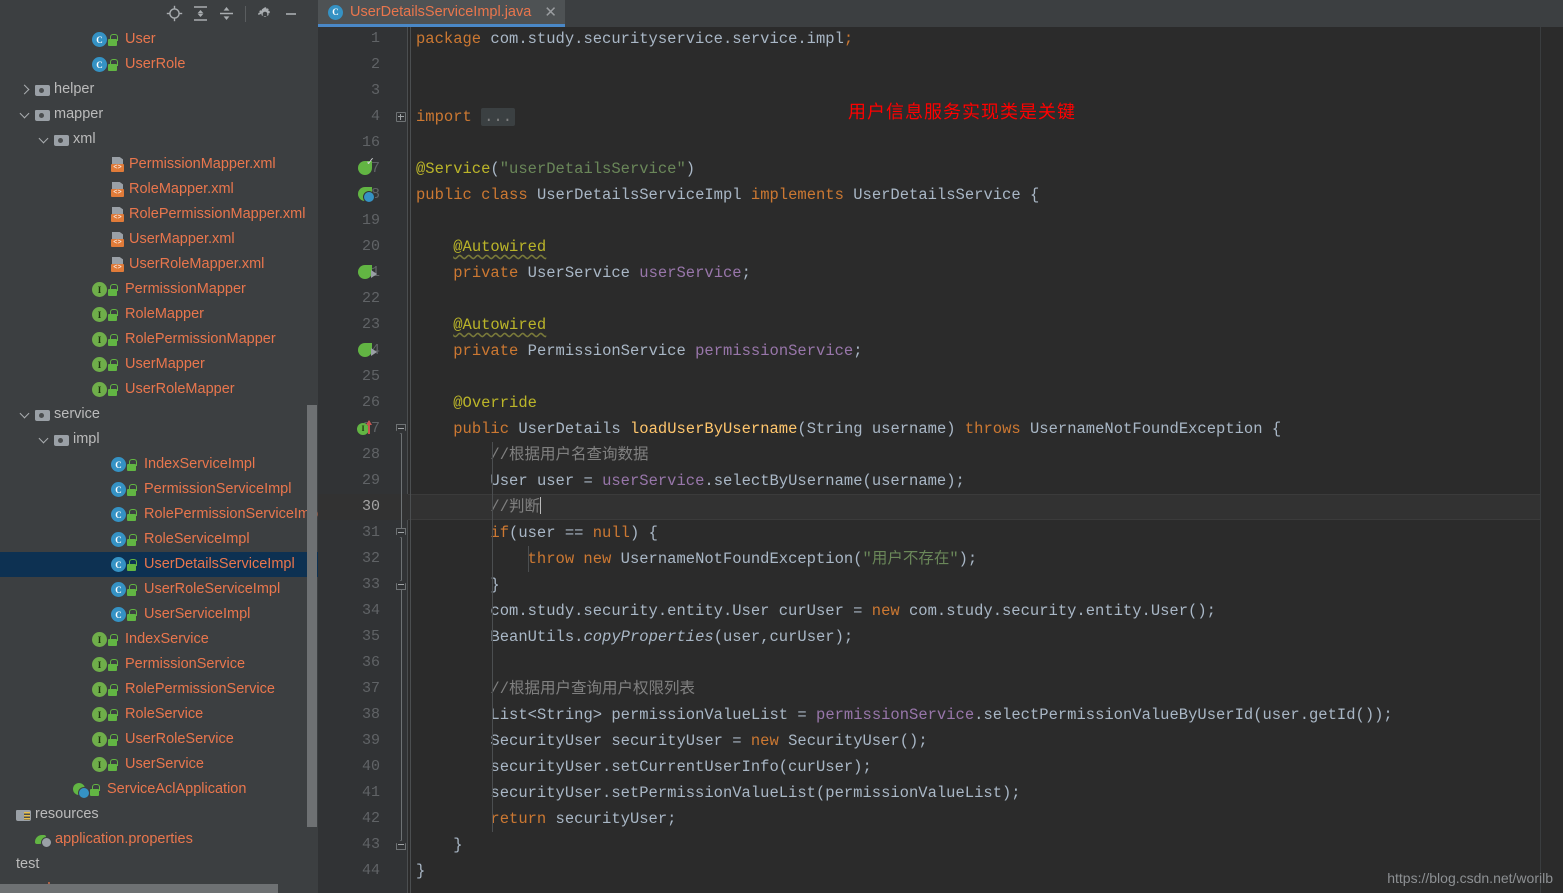  I want to click on editor-error-stripe, so click(1551, 460).